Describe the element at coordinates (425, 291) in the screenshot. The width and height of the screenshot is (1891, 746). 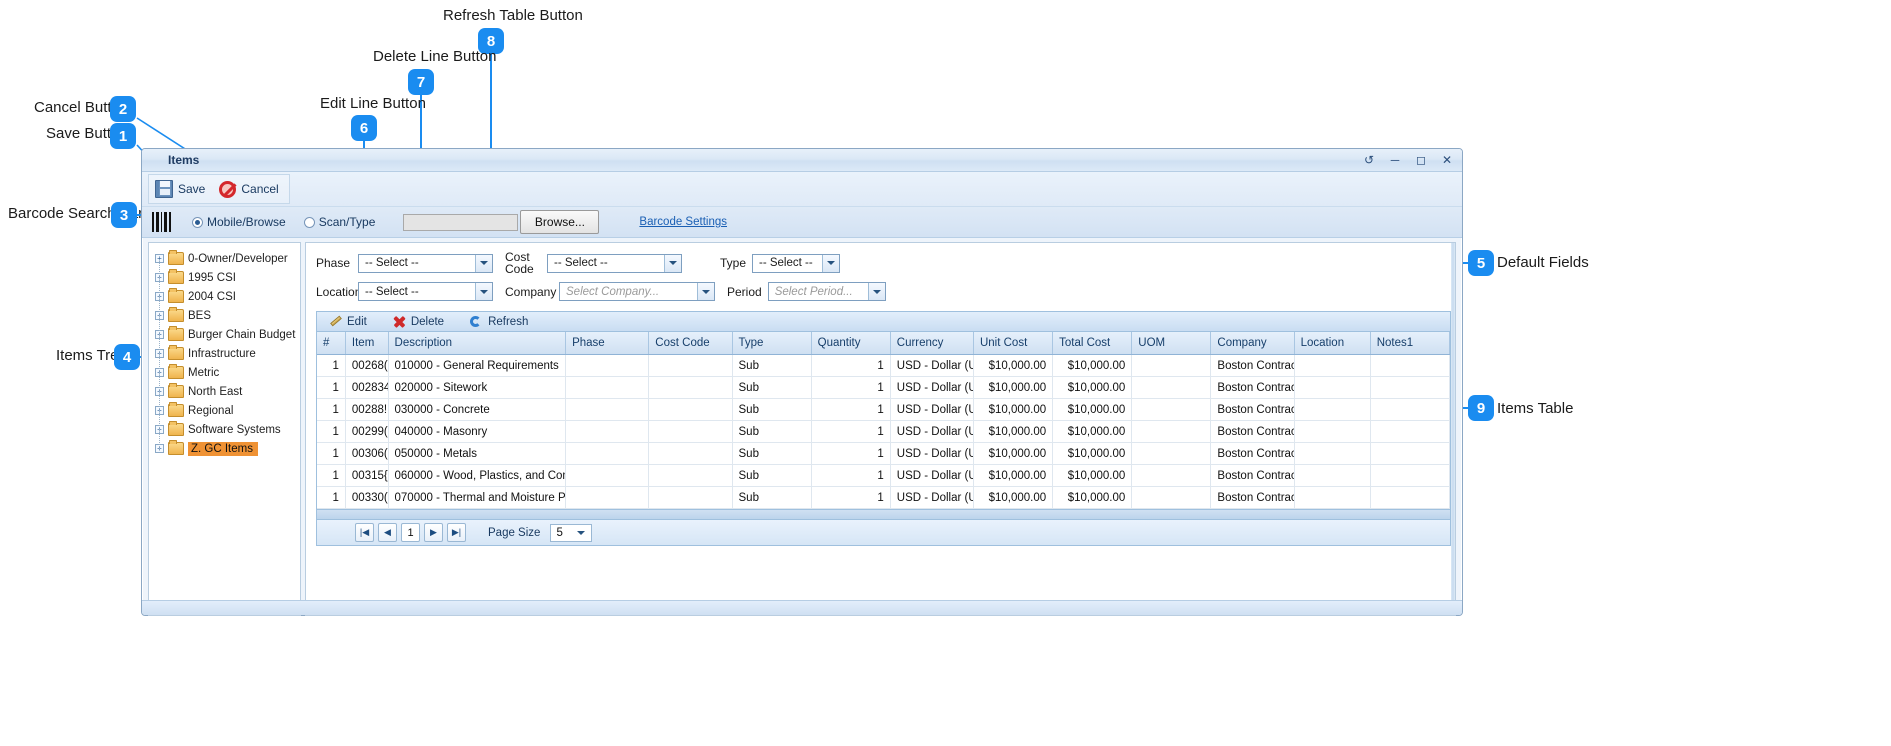
I see `location-select: -- Select --` at that location.